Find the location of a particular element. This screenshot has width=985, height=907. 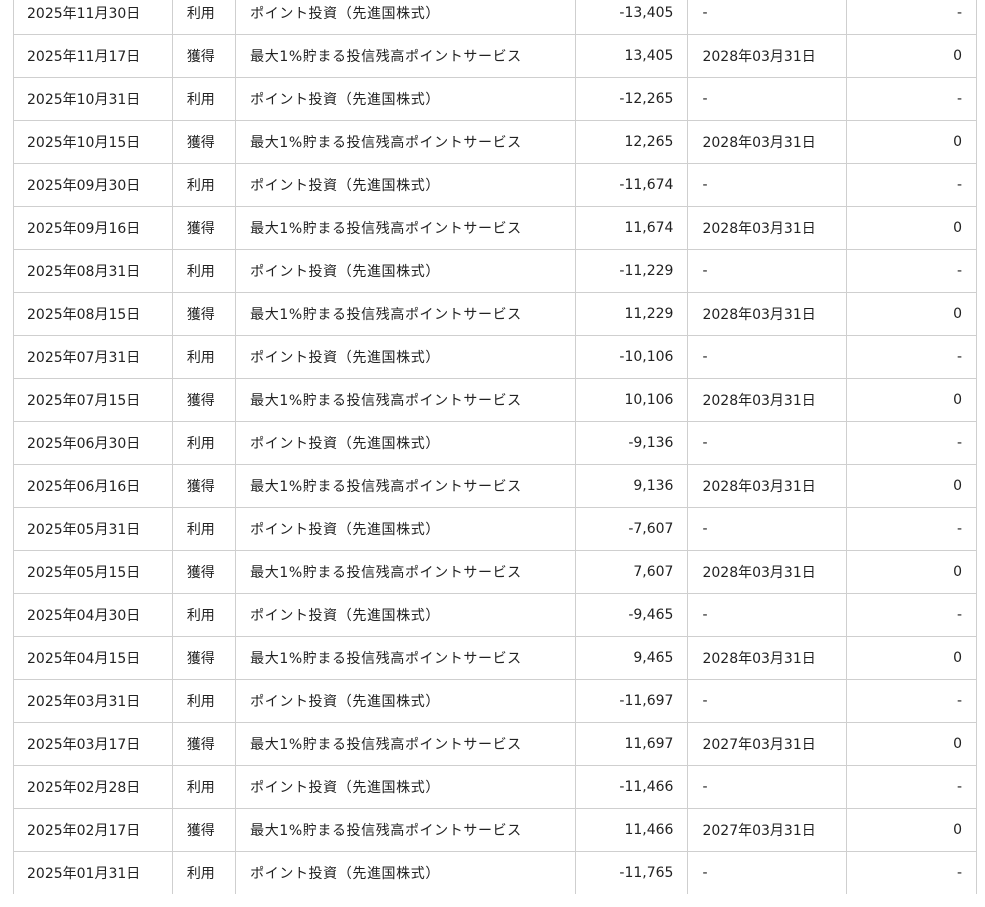

points-cell: -11,229 is located at coordinates (631, 271).